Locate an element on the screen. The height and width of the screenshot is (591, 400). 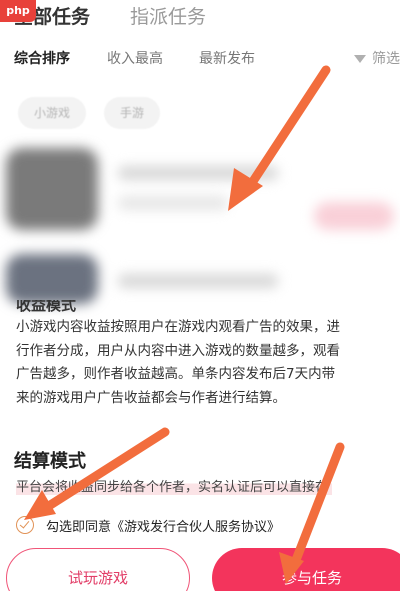
game-badge is located at coordinates (354, 216).